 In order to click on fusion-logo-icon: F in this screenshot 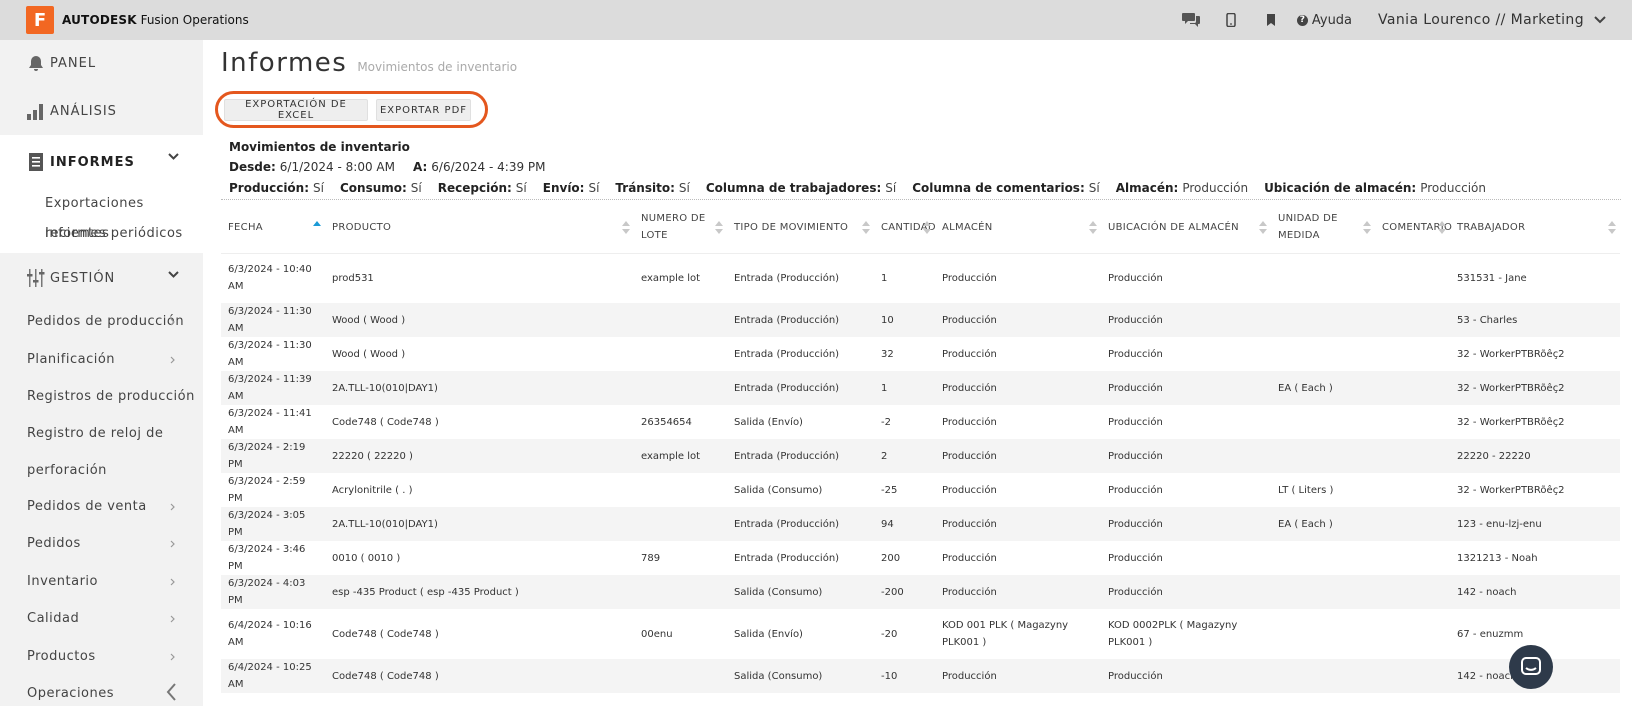, I will do `click(40, 20)`.